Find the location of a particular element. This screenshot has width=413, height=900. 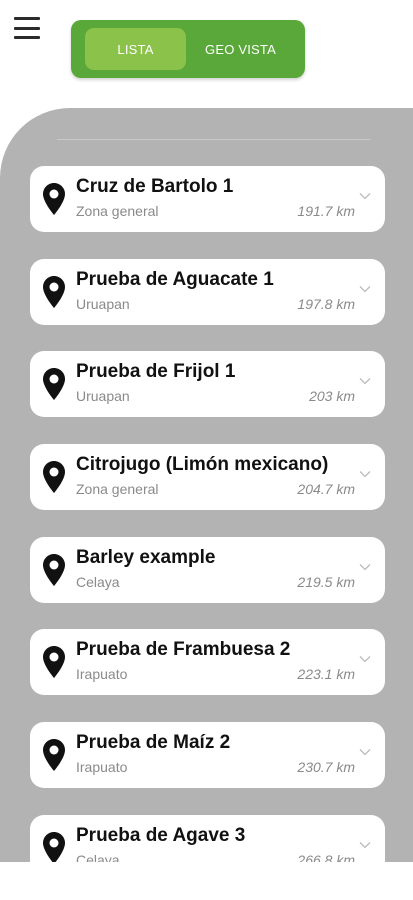

list-item: Barley example Celaya 219.5 km is located at coordinates (207, 569).